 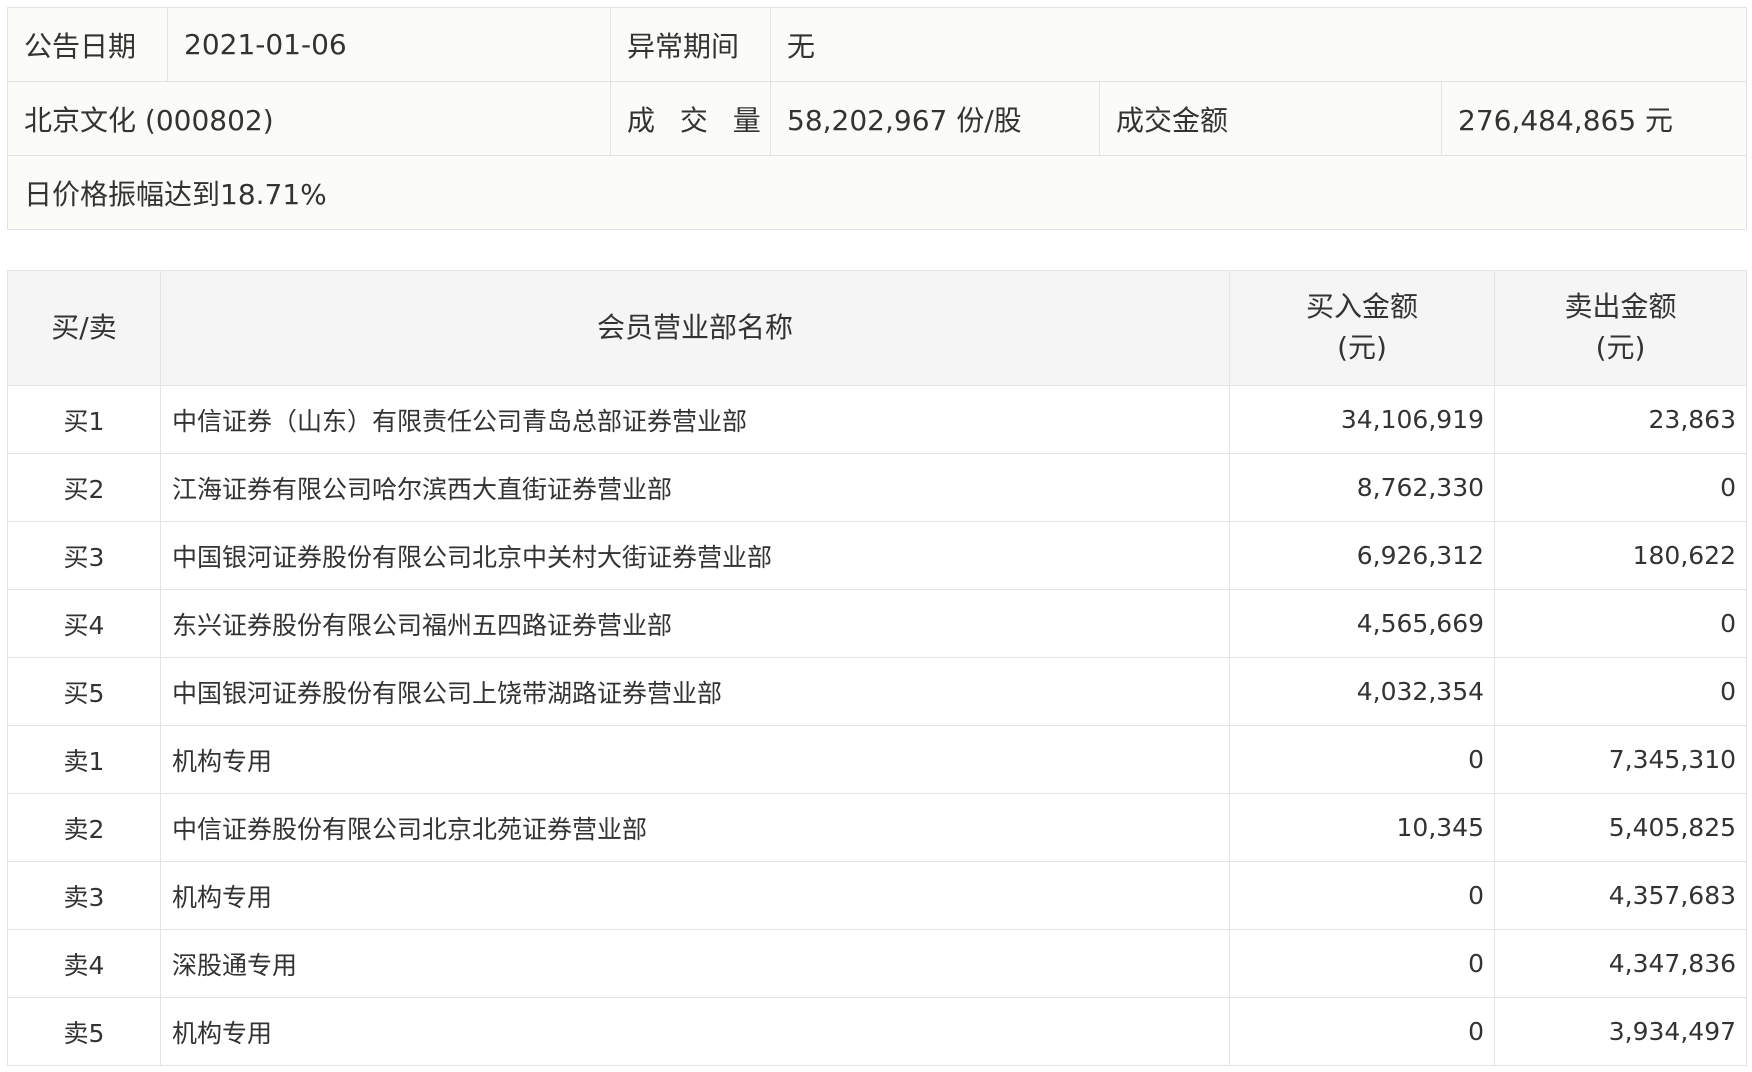 I want to click on member-name-cell: 中国银河证券股份有限公司北京中关村大街证券营业部, so click(x=695, y=555).